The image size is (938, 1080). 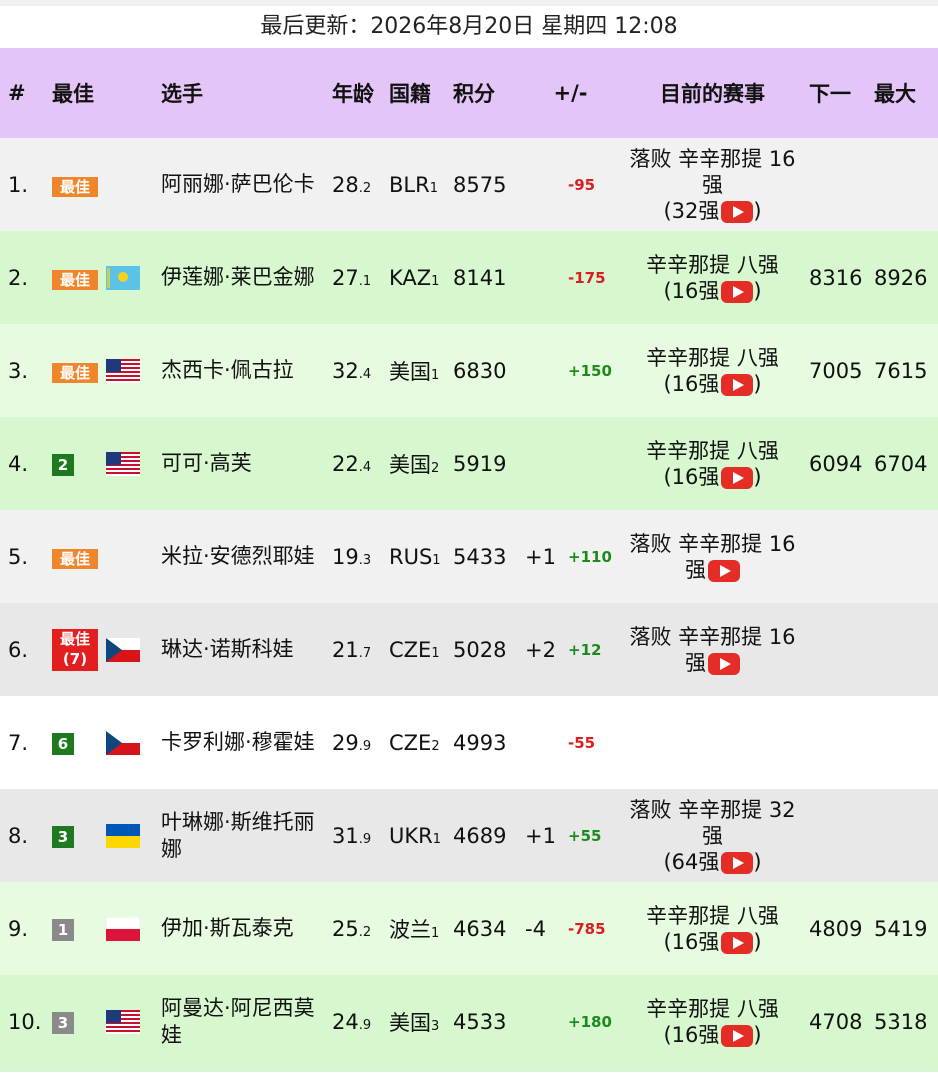 I want to click on player-name: 叶琳娜·斯维托丽娜, so click(x=246, y=835).